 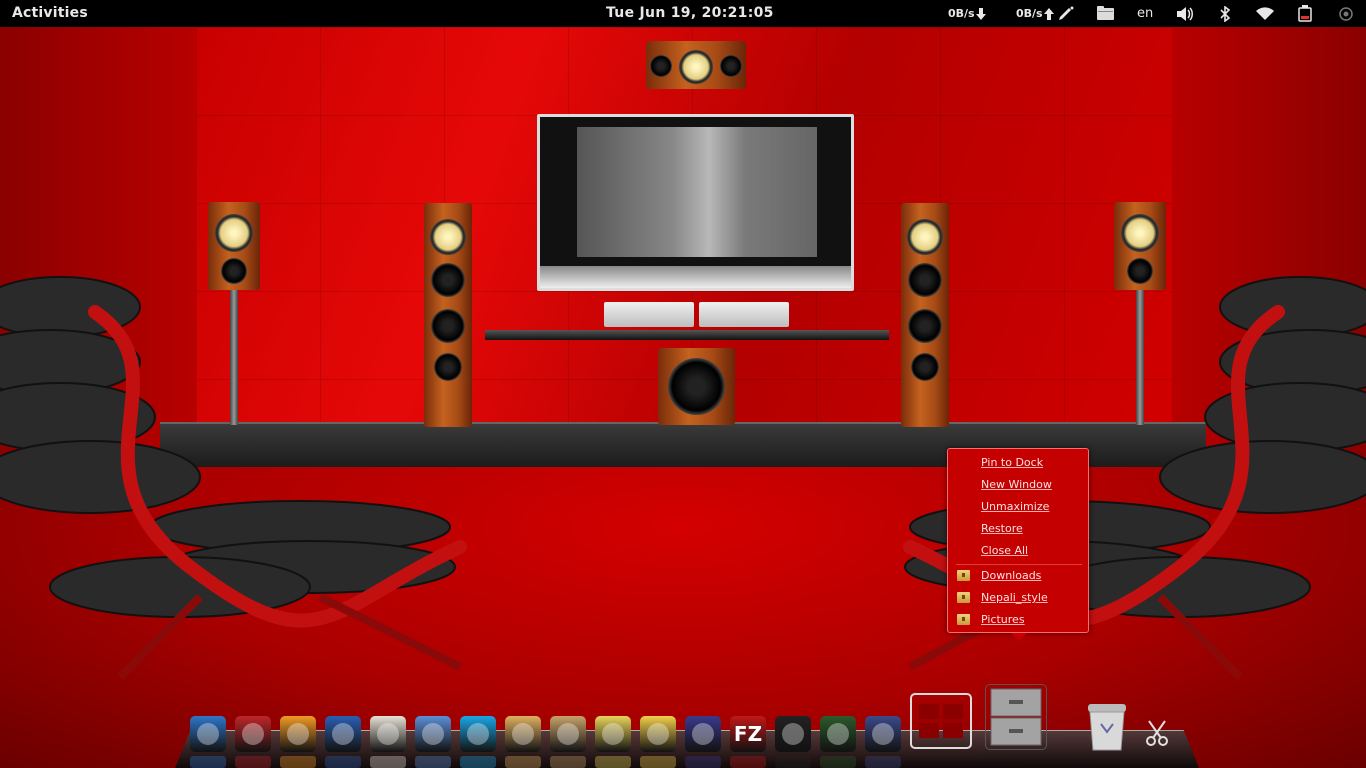 I want to click on file-cabinet-icon, so click(x=1016, y=717).